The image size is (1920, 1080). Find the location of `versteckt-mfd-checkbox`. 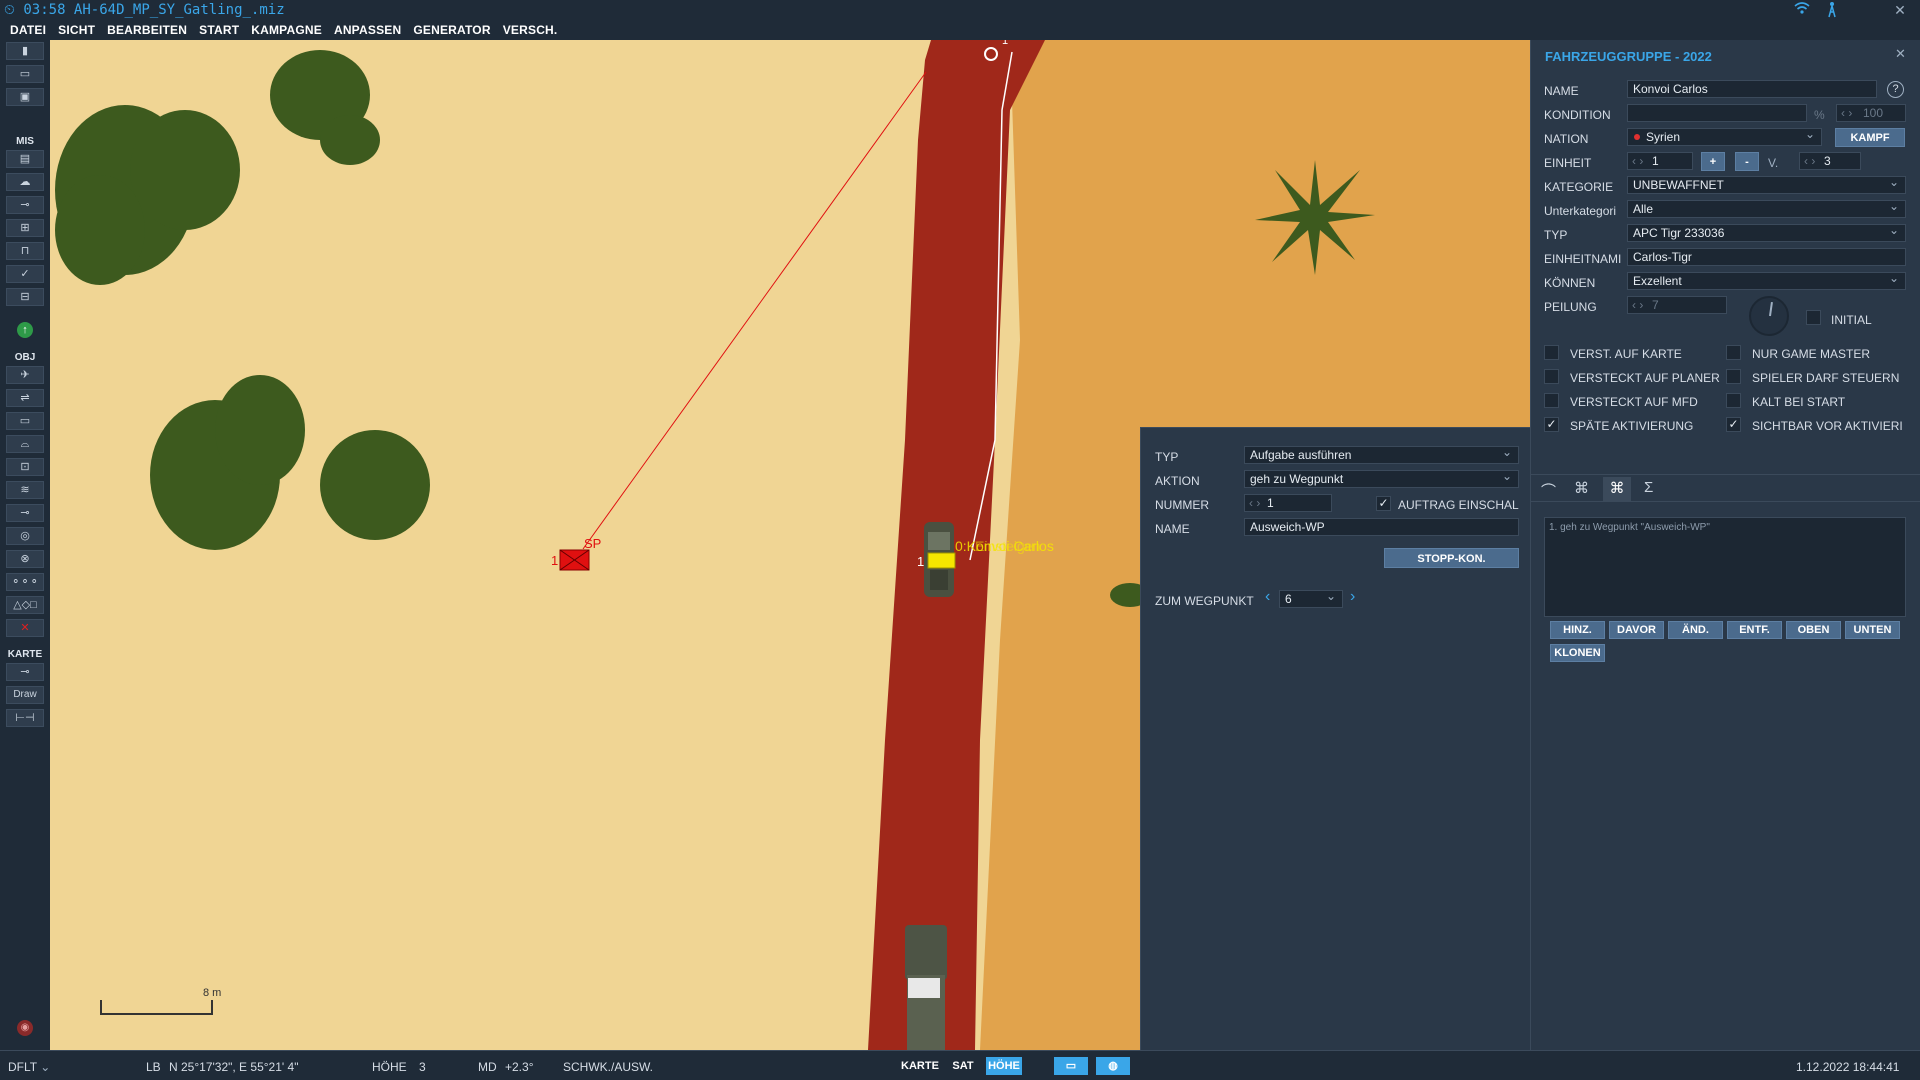

versteckt-mfd-checkbox is located at coordinates (1551, 400).